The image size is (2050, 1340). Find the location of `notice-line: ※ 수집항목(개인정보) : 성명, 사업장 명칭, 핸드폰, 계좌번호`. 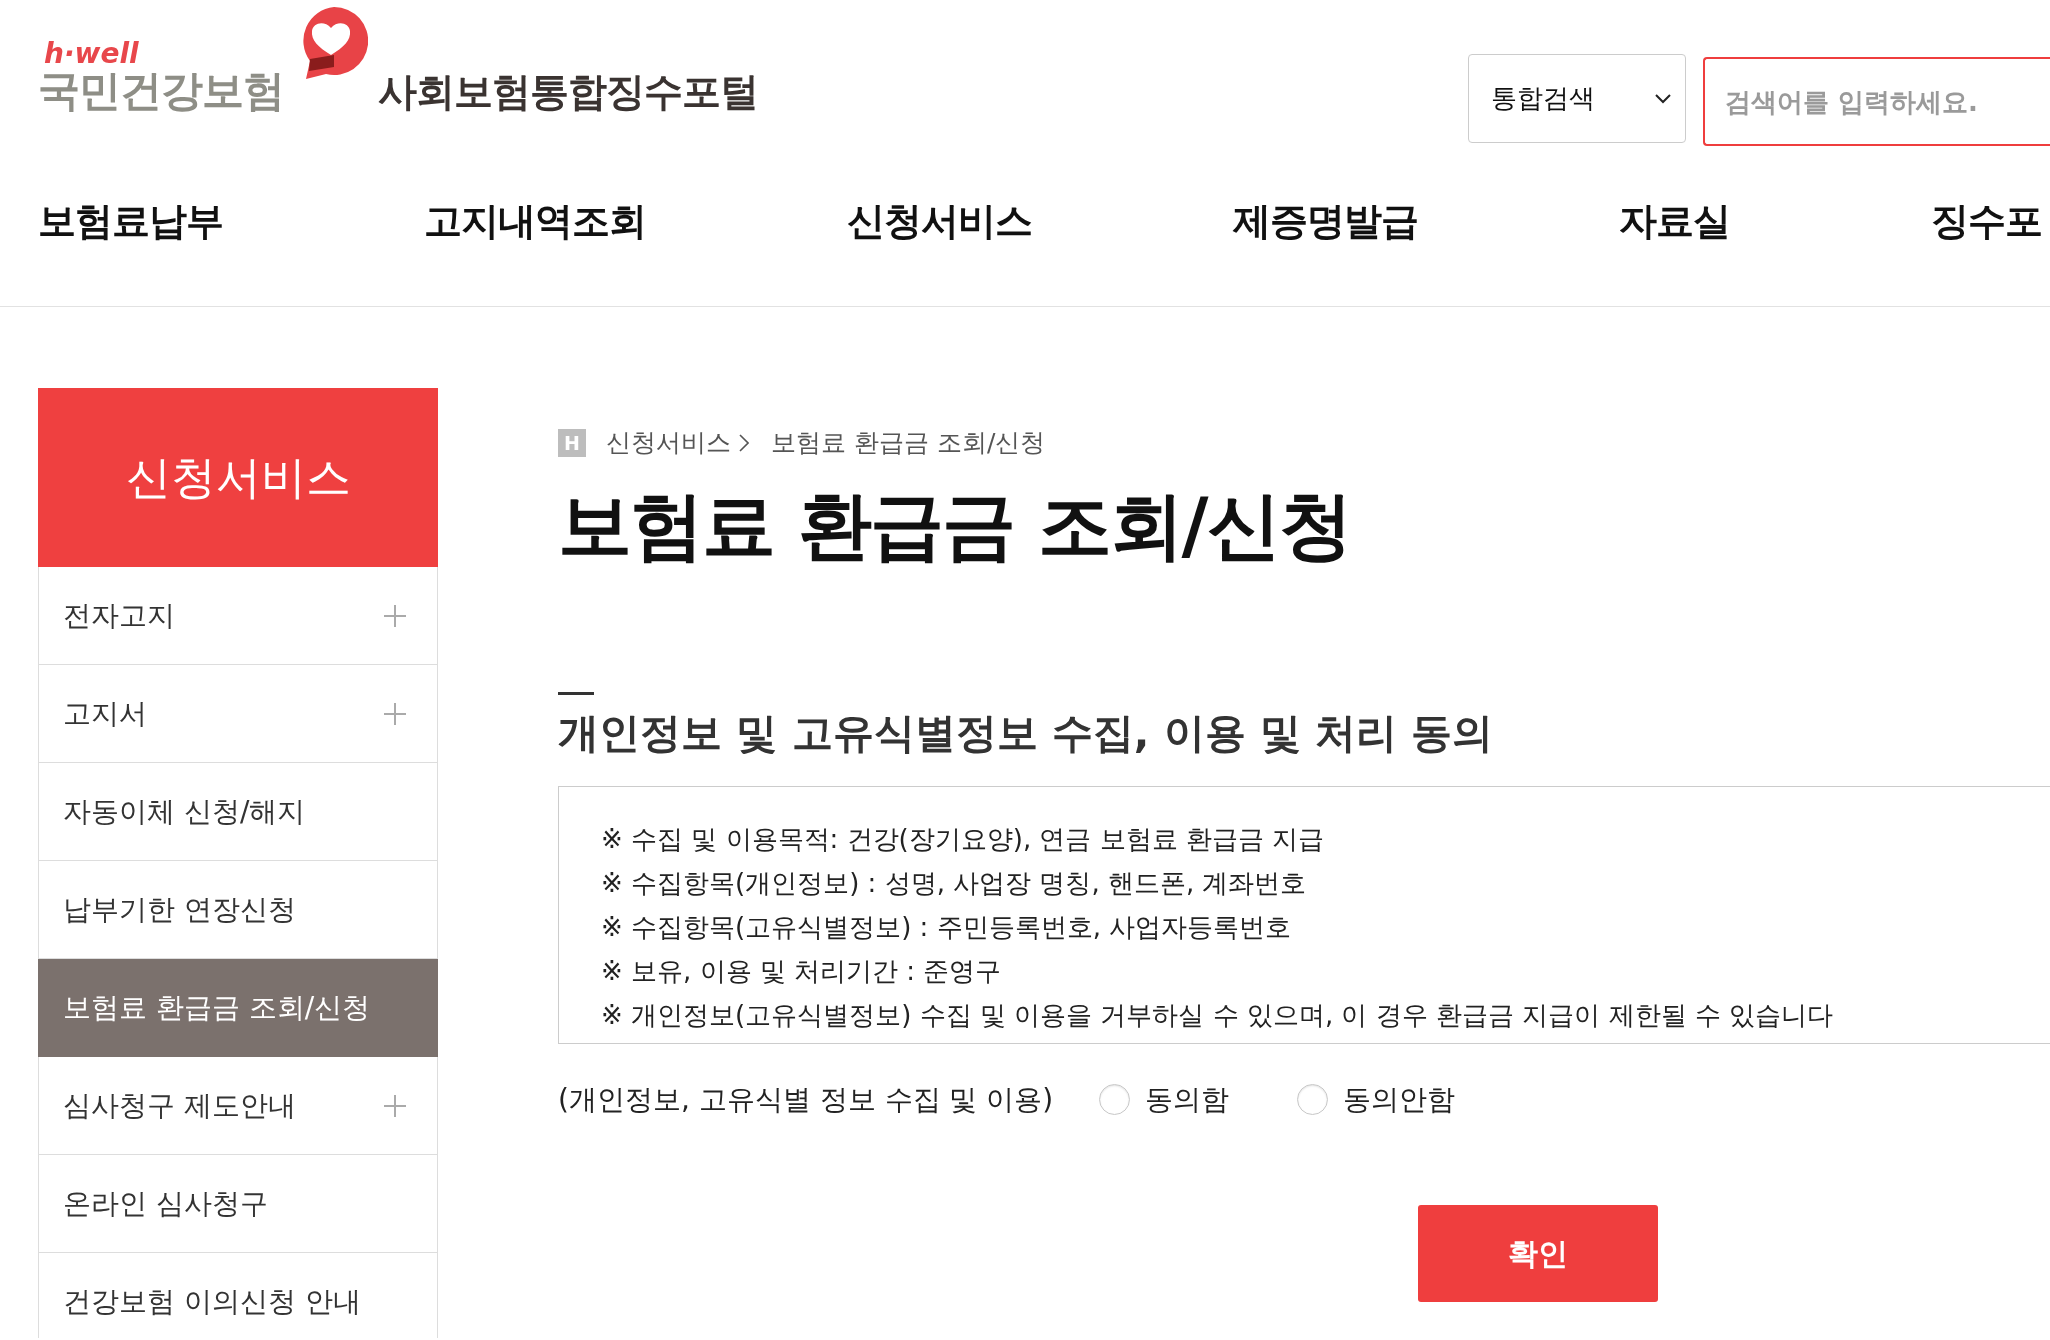

notice-line: ※ 수집항목(개인정보) : 성명, 사업장 명칭, 핸드폰, 계좌번호 is located at coordinates (954, 883).